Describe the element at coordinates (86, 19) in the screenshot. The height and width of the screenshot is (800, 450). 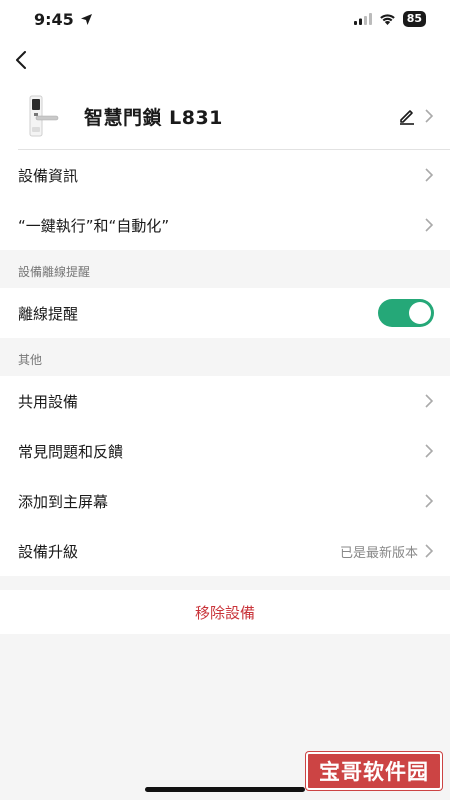
I see `location-arrow-icon` at that location.